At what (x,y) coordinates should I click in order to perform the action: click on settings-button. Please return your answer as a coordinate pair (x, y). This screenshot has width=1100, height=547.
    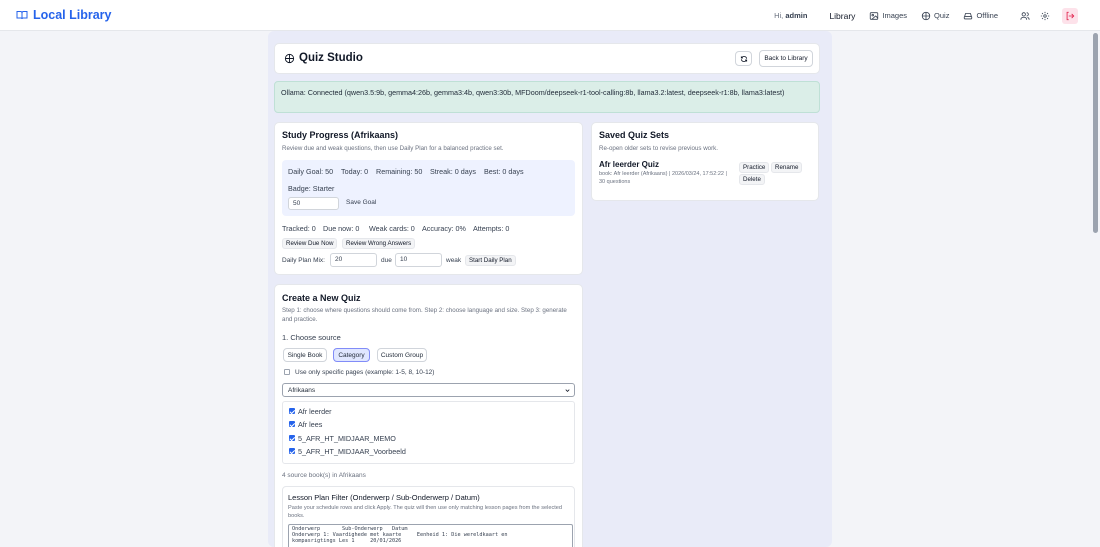
    Looking at the image, I should click on (1045, 16).